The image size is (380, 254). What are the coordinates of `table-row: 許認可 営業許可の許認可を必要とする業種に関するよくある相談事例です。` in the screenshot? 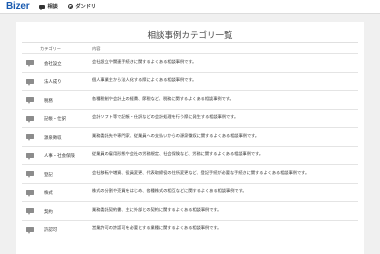 It's located at (190, 229).